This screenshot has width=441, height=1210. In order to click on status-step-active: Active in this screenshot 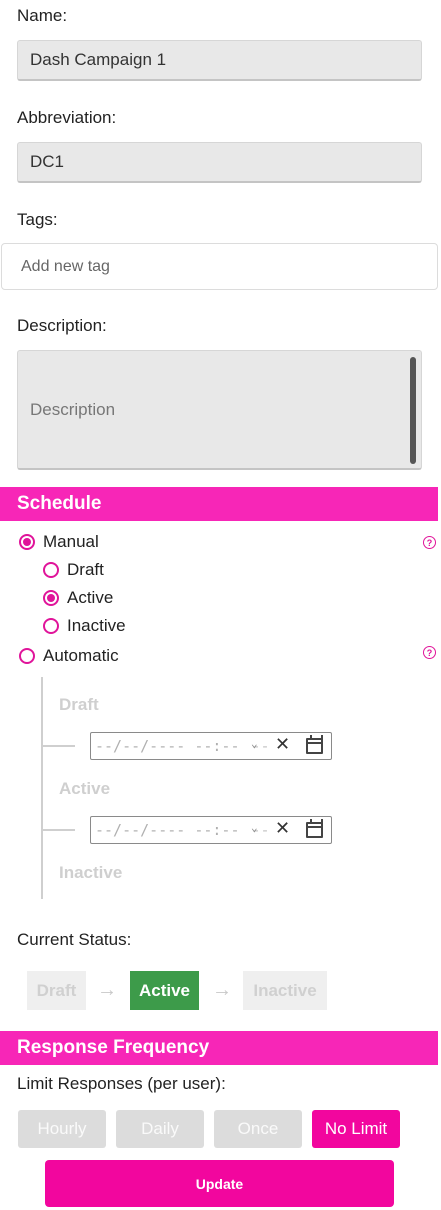, I will do `click(164, 990)`.